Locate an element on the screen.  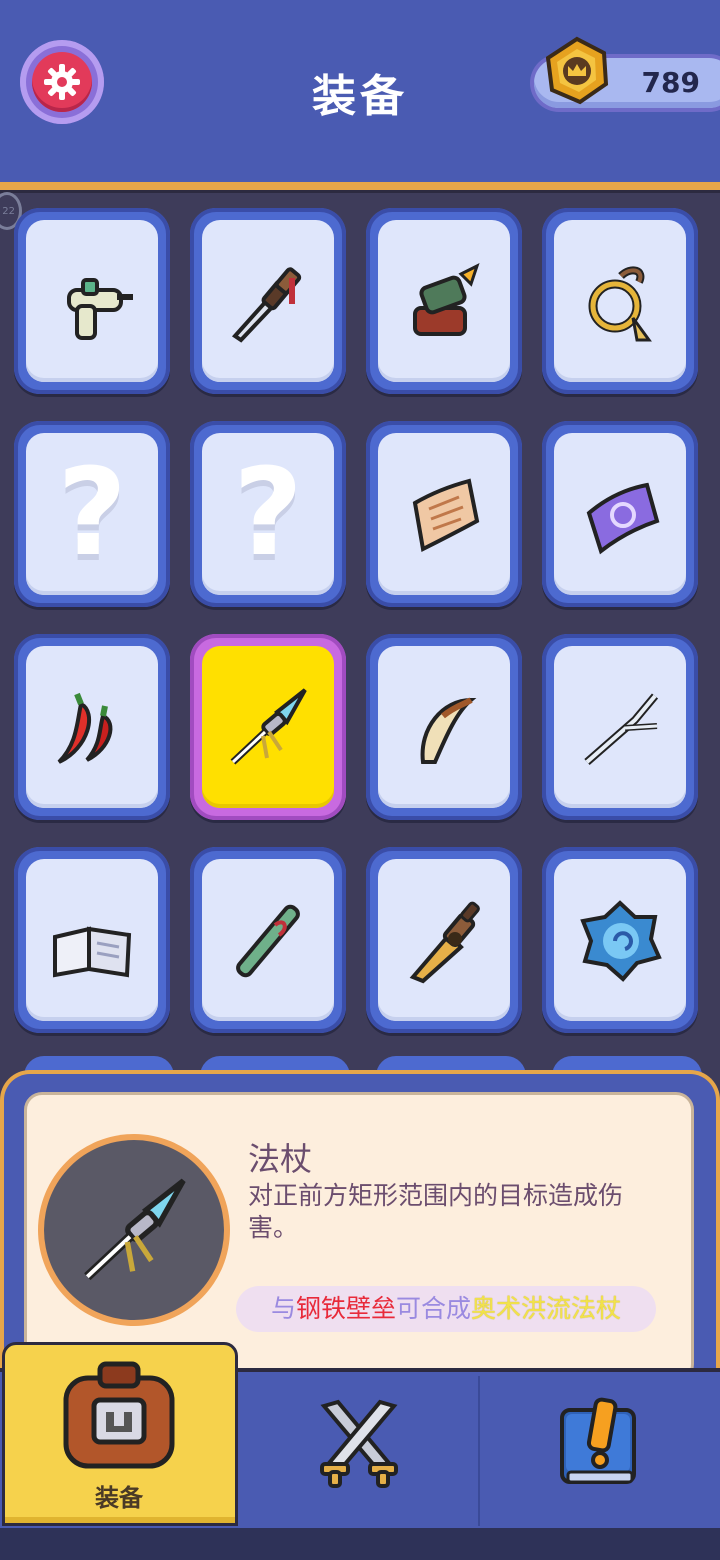
combine-prefix: 与 is located at coordinates (283, 1308).